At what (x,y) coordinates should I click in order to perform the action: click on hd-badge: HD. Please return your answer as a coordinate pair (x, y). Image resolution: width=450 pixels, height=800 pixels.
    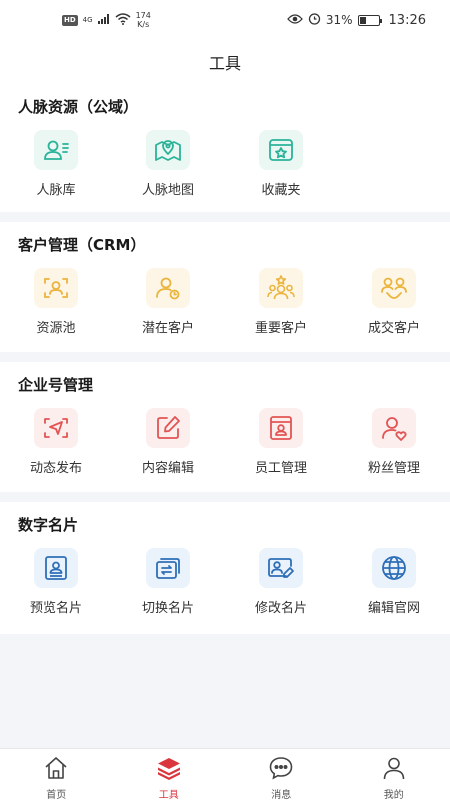
    Looking at the image, I should click on (70, 20).